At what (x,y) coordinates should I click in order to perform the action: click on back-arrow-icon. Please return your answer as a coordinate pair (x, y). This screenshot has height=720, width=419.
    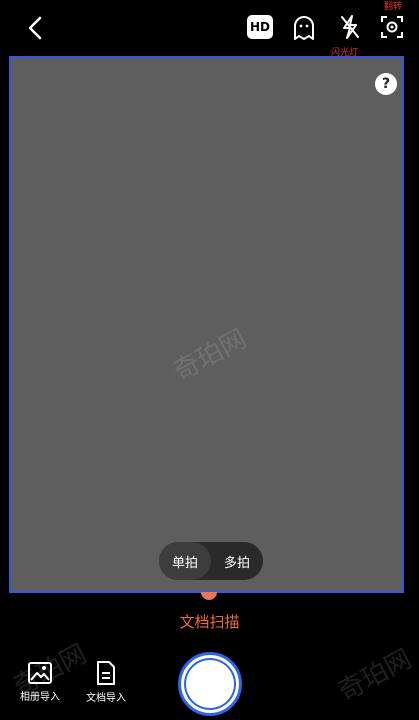
    Looking at the image, I should click on (36, 28).